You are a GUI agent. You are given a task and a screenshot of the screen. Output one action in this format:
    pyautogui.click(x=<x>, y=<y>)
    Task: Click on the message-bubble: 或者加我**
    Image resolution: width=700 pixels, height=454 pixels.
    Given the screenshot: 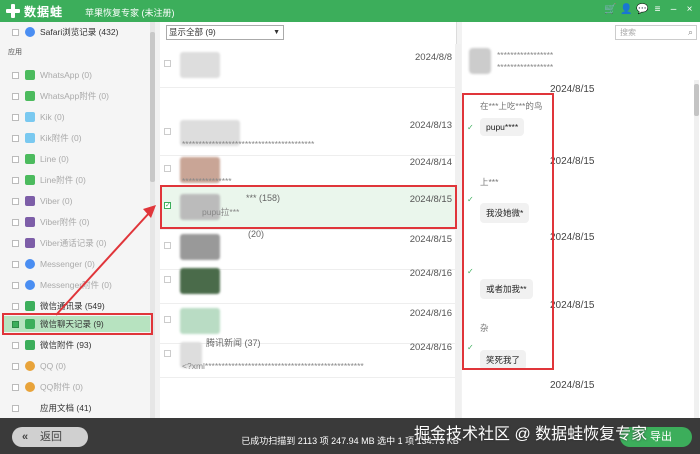 What is the action you would take?
    pyautogui.click(x=506, y=289)
    